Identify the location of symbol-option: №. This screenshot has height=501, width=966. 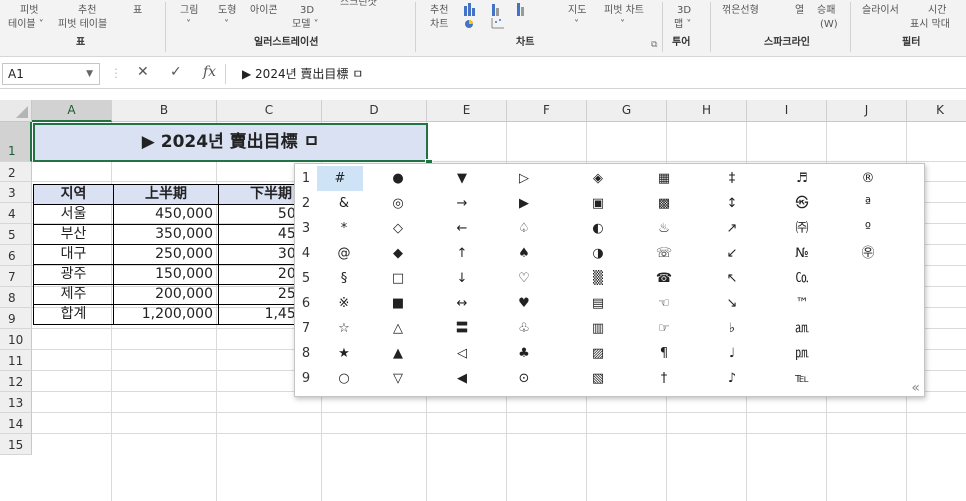
(802, 253).